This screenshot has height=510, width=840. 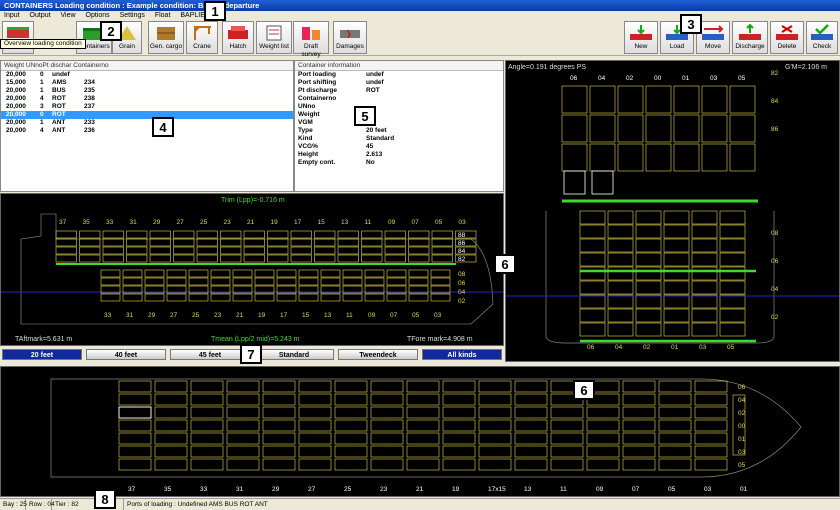 I want to click on bay-label: 21, so click(x=420, y=489).